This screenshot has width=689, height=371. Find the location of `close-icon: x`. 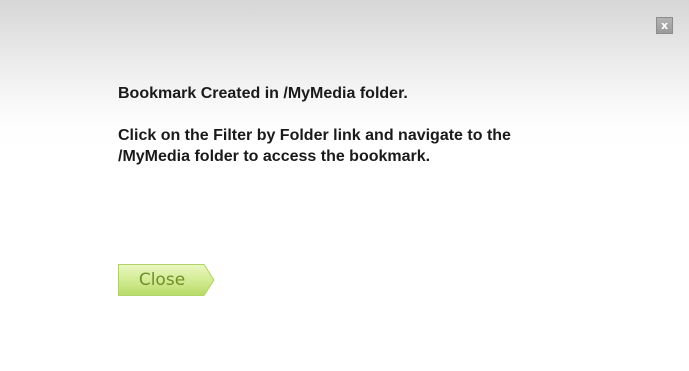

close-icon: x is located at coordinates (664, 25).